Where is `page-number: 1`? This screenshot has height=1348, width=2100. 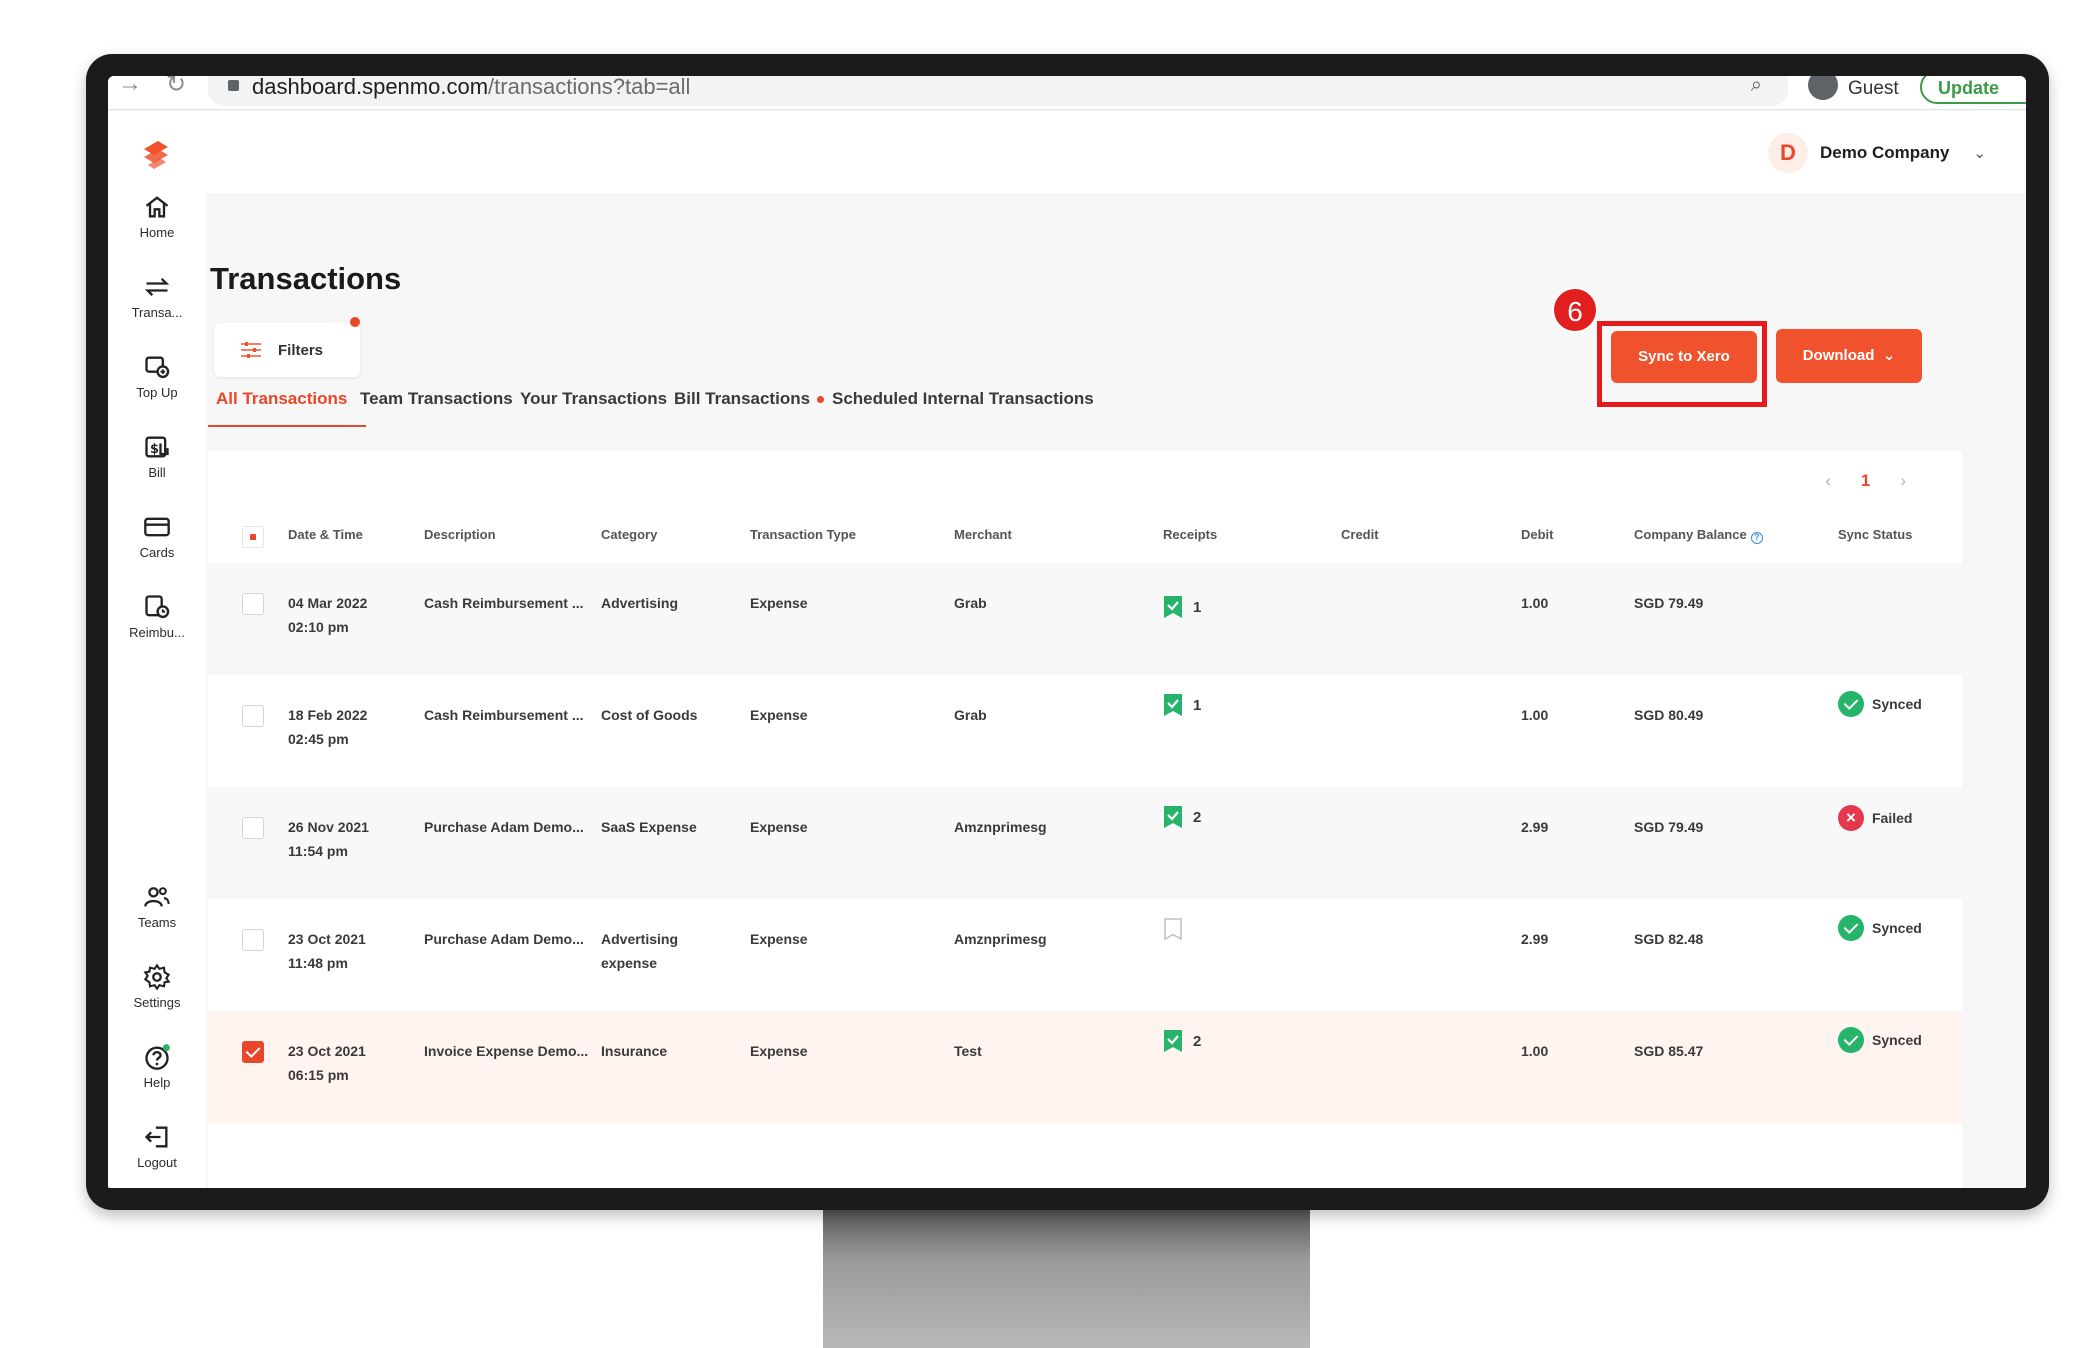 page-number: 1 is located at coordinates (1865, 481).